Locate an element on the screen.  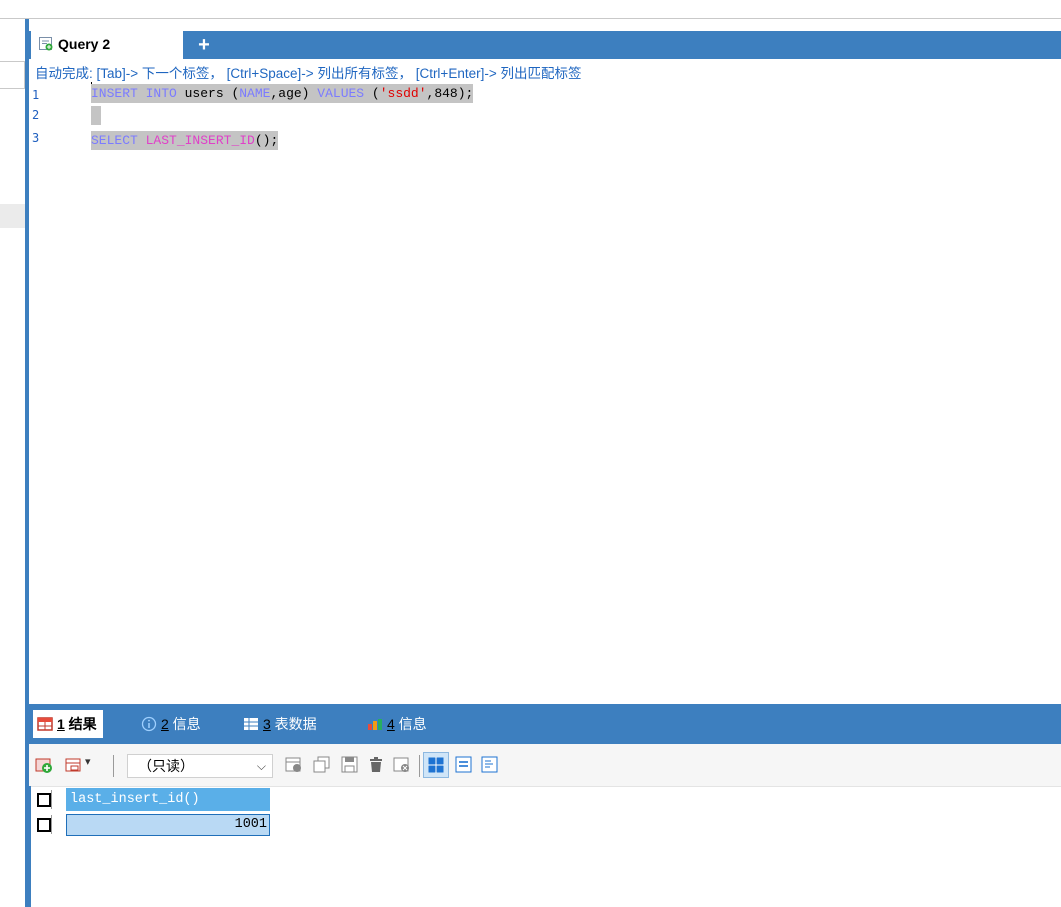
tab-messages-2: 2 信息 is located at coordinates (169, 724).